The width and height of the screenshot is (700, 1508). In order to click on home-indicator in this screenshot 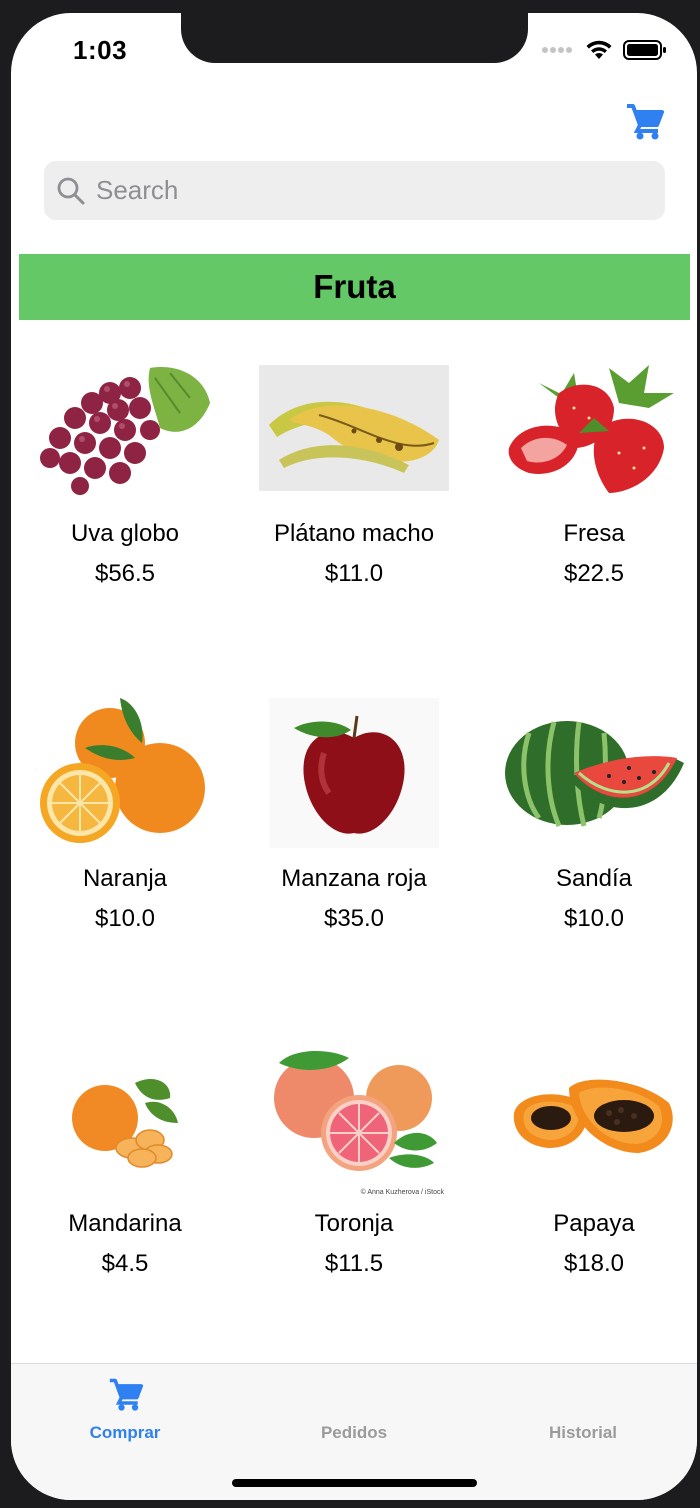, I will do `click(354, 1483)`.